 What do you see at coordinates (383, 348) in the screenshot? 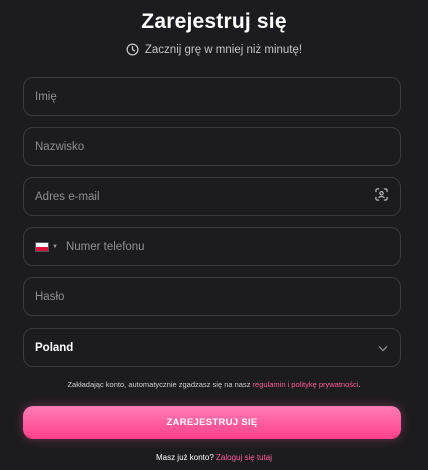
I see `chevron-down-icon` at bounding box center [383, 348].